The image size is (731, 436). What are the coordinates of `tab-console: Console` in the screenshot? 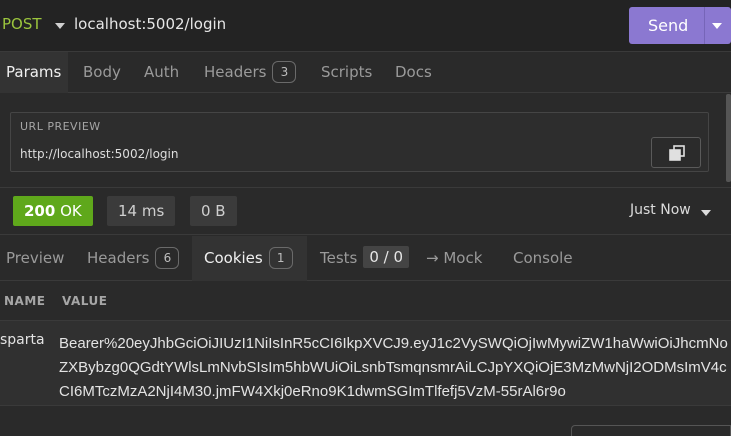 It's located at (543, 258).